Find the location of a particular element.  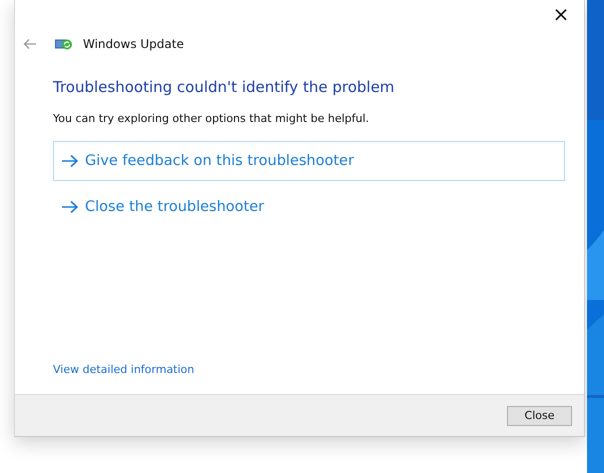

window-title: Windows Update is located at coordinates (133, 44).